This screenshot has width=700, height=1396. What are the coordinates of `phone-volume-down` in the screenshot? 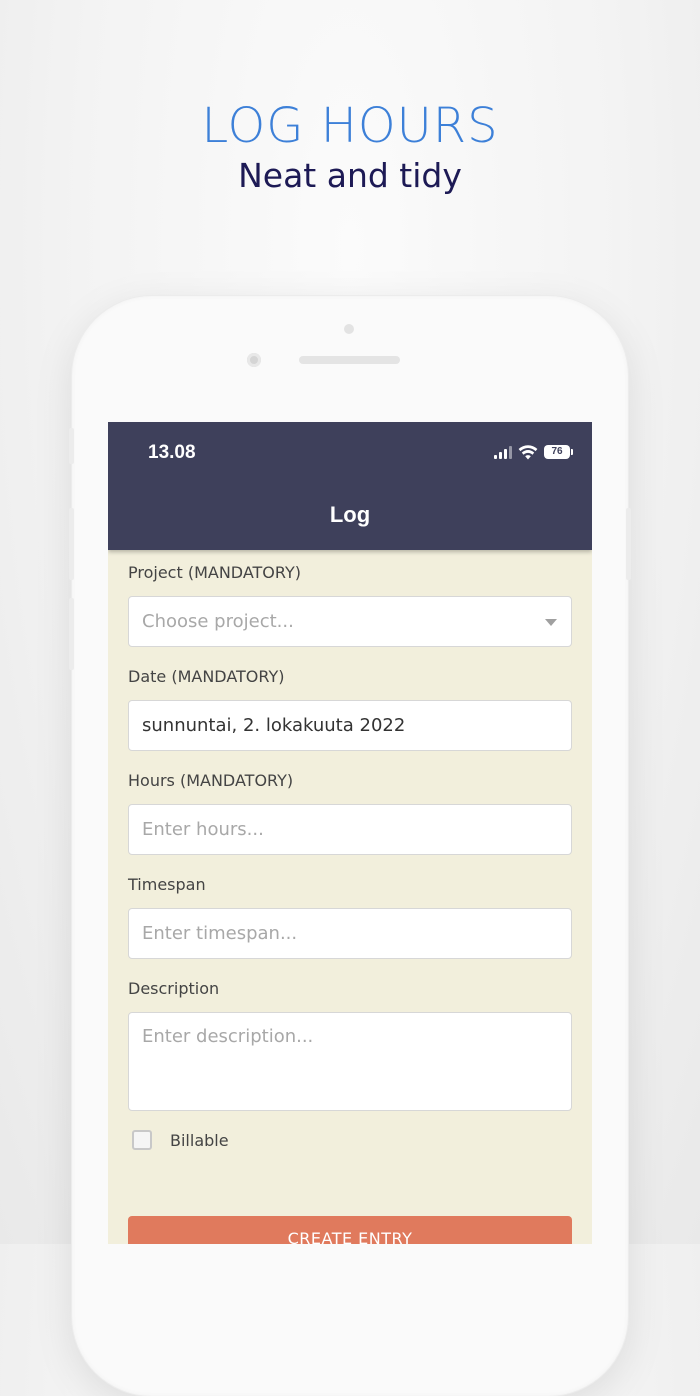 It's located at (71, 634).